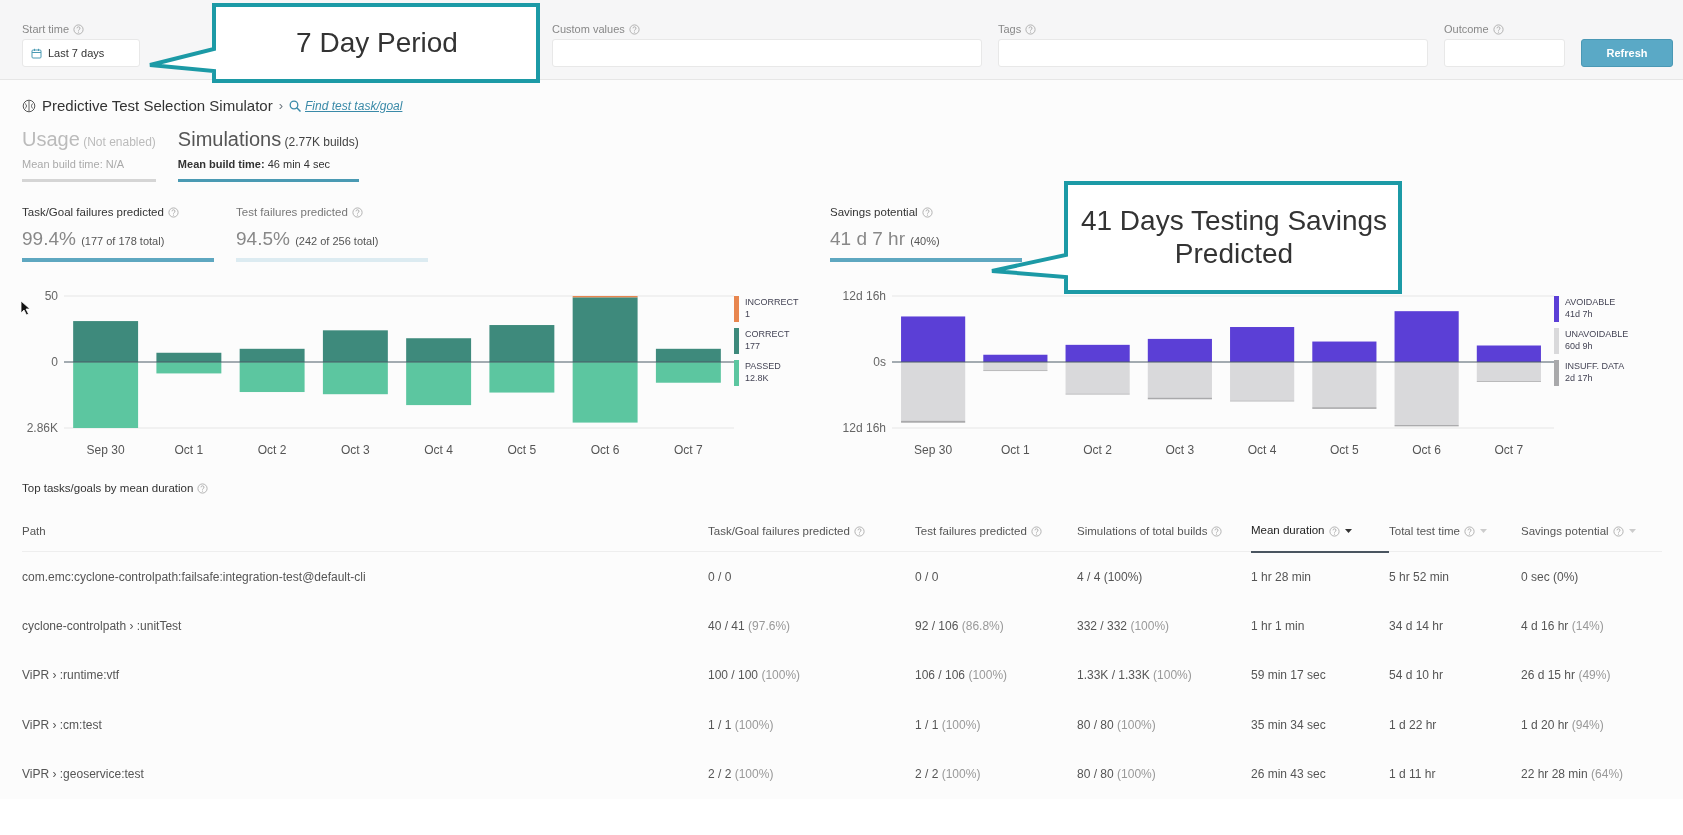  I want to click on metric-value: 41 d 7 hr (40%), so click(885, 238).